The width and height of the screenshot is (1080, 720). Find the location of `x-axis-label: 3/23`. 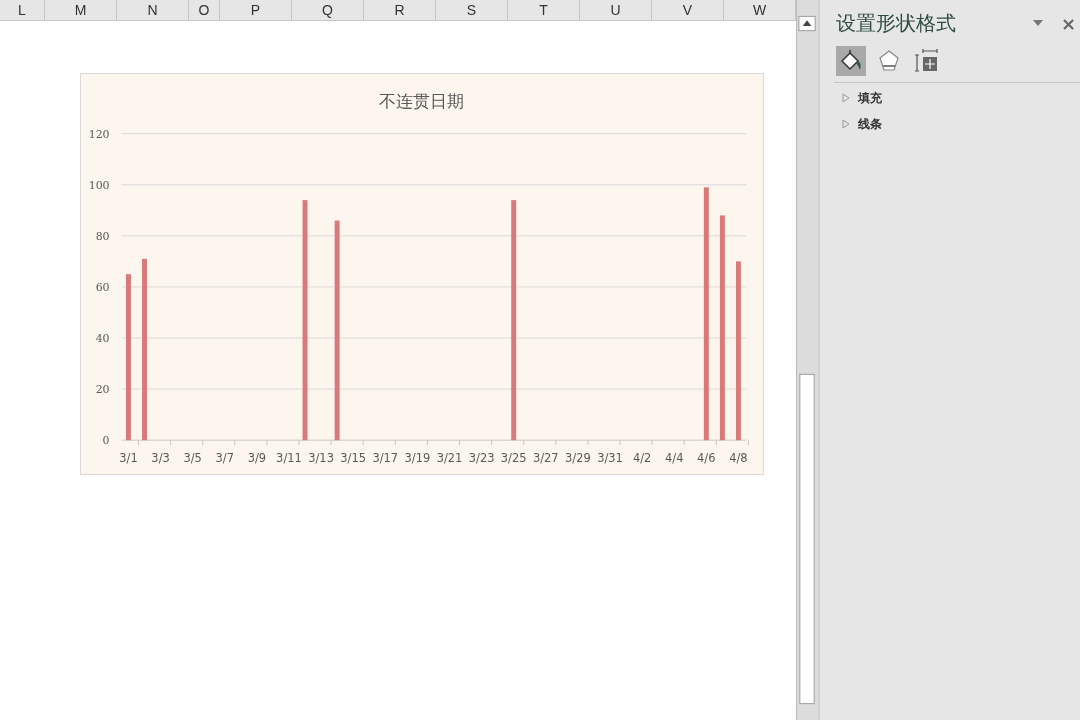

x-axis-label: 3/23 is located at coordinates (481, 458).